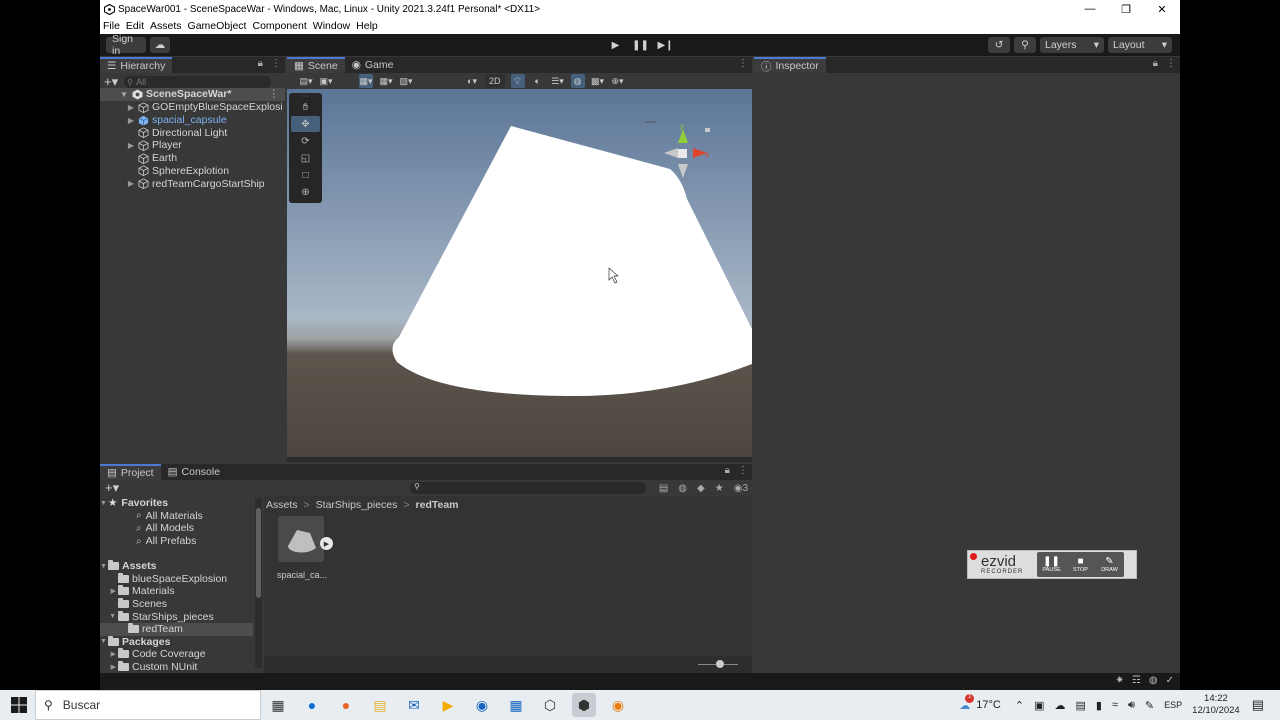 Image resolution: width=1280 pixels, height=720 pixels. I want to click on hidden-packages-icon: ◉3, so click(741, 488).